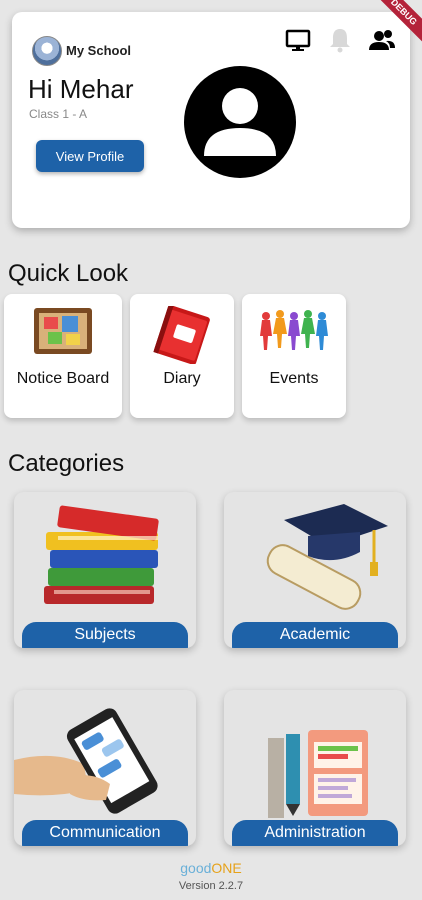 This screenshot has width=422, height=900. I want to click on avatar-icon, so click(240, 122).